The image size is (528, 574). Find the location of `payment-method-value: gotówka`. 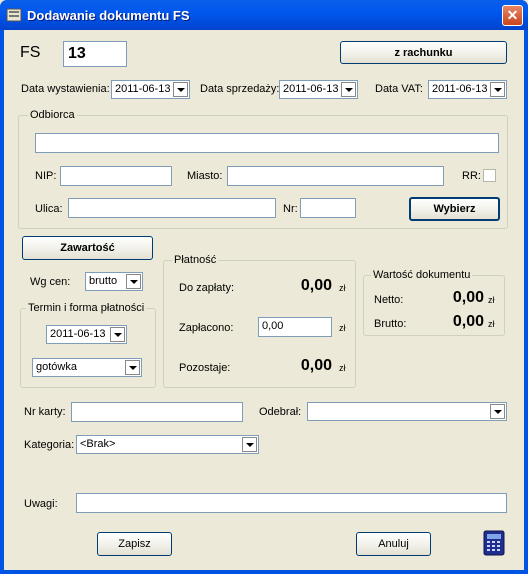

payment-method-value: gotówka is located at coordinates (56, 367).